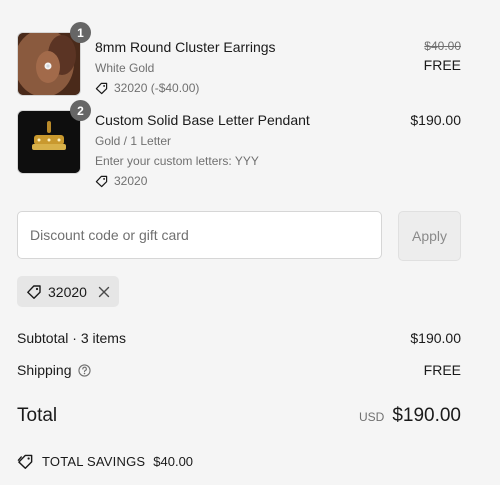 The image size is (500, 485). I want to click on currency-code: USD, so click(371, 417).